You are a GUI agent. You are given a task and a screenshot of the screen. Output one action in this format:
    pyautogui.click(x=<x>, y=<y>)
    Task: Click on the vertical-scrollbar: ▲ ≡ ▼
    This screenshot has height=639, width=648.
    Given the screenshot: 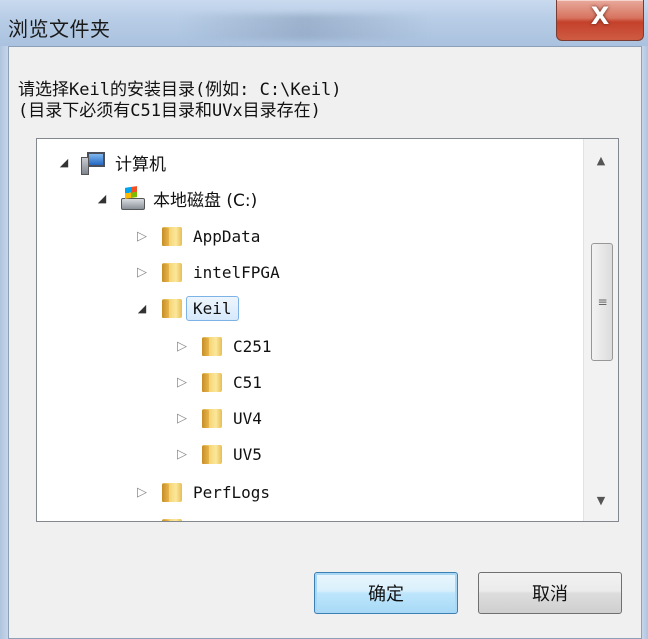 What is the action you would take?
    pyautogui.click(x=600, y=330)
    